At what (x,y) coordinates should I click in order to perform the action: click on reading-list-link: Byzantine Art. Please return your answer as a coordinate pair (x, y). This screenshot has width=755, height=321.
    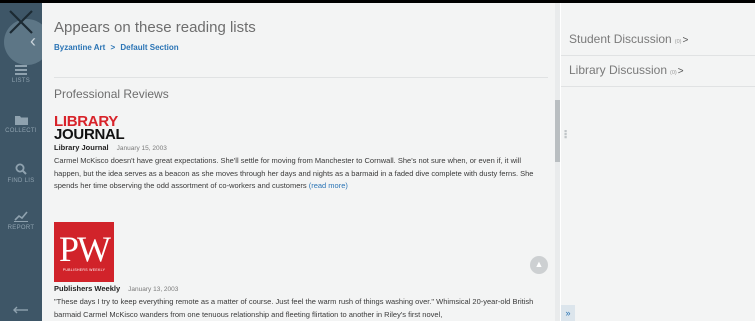
    Looking at the image, I should click on (79, 47).